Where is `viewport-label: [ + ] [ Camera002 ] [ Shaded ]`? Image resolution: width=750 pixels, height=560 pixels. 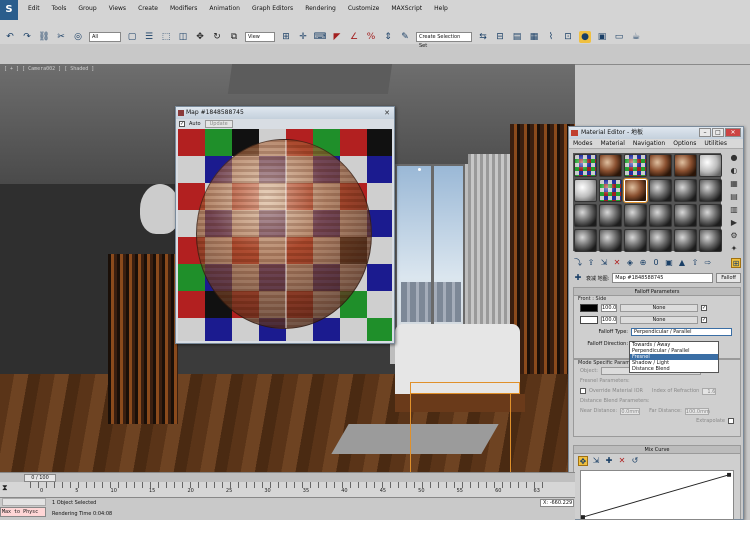
viewport-label: [ + ] [ Camera002 ] [ Shaded ] is located at coordinates (49, 69).